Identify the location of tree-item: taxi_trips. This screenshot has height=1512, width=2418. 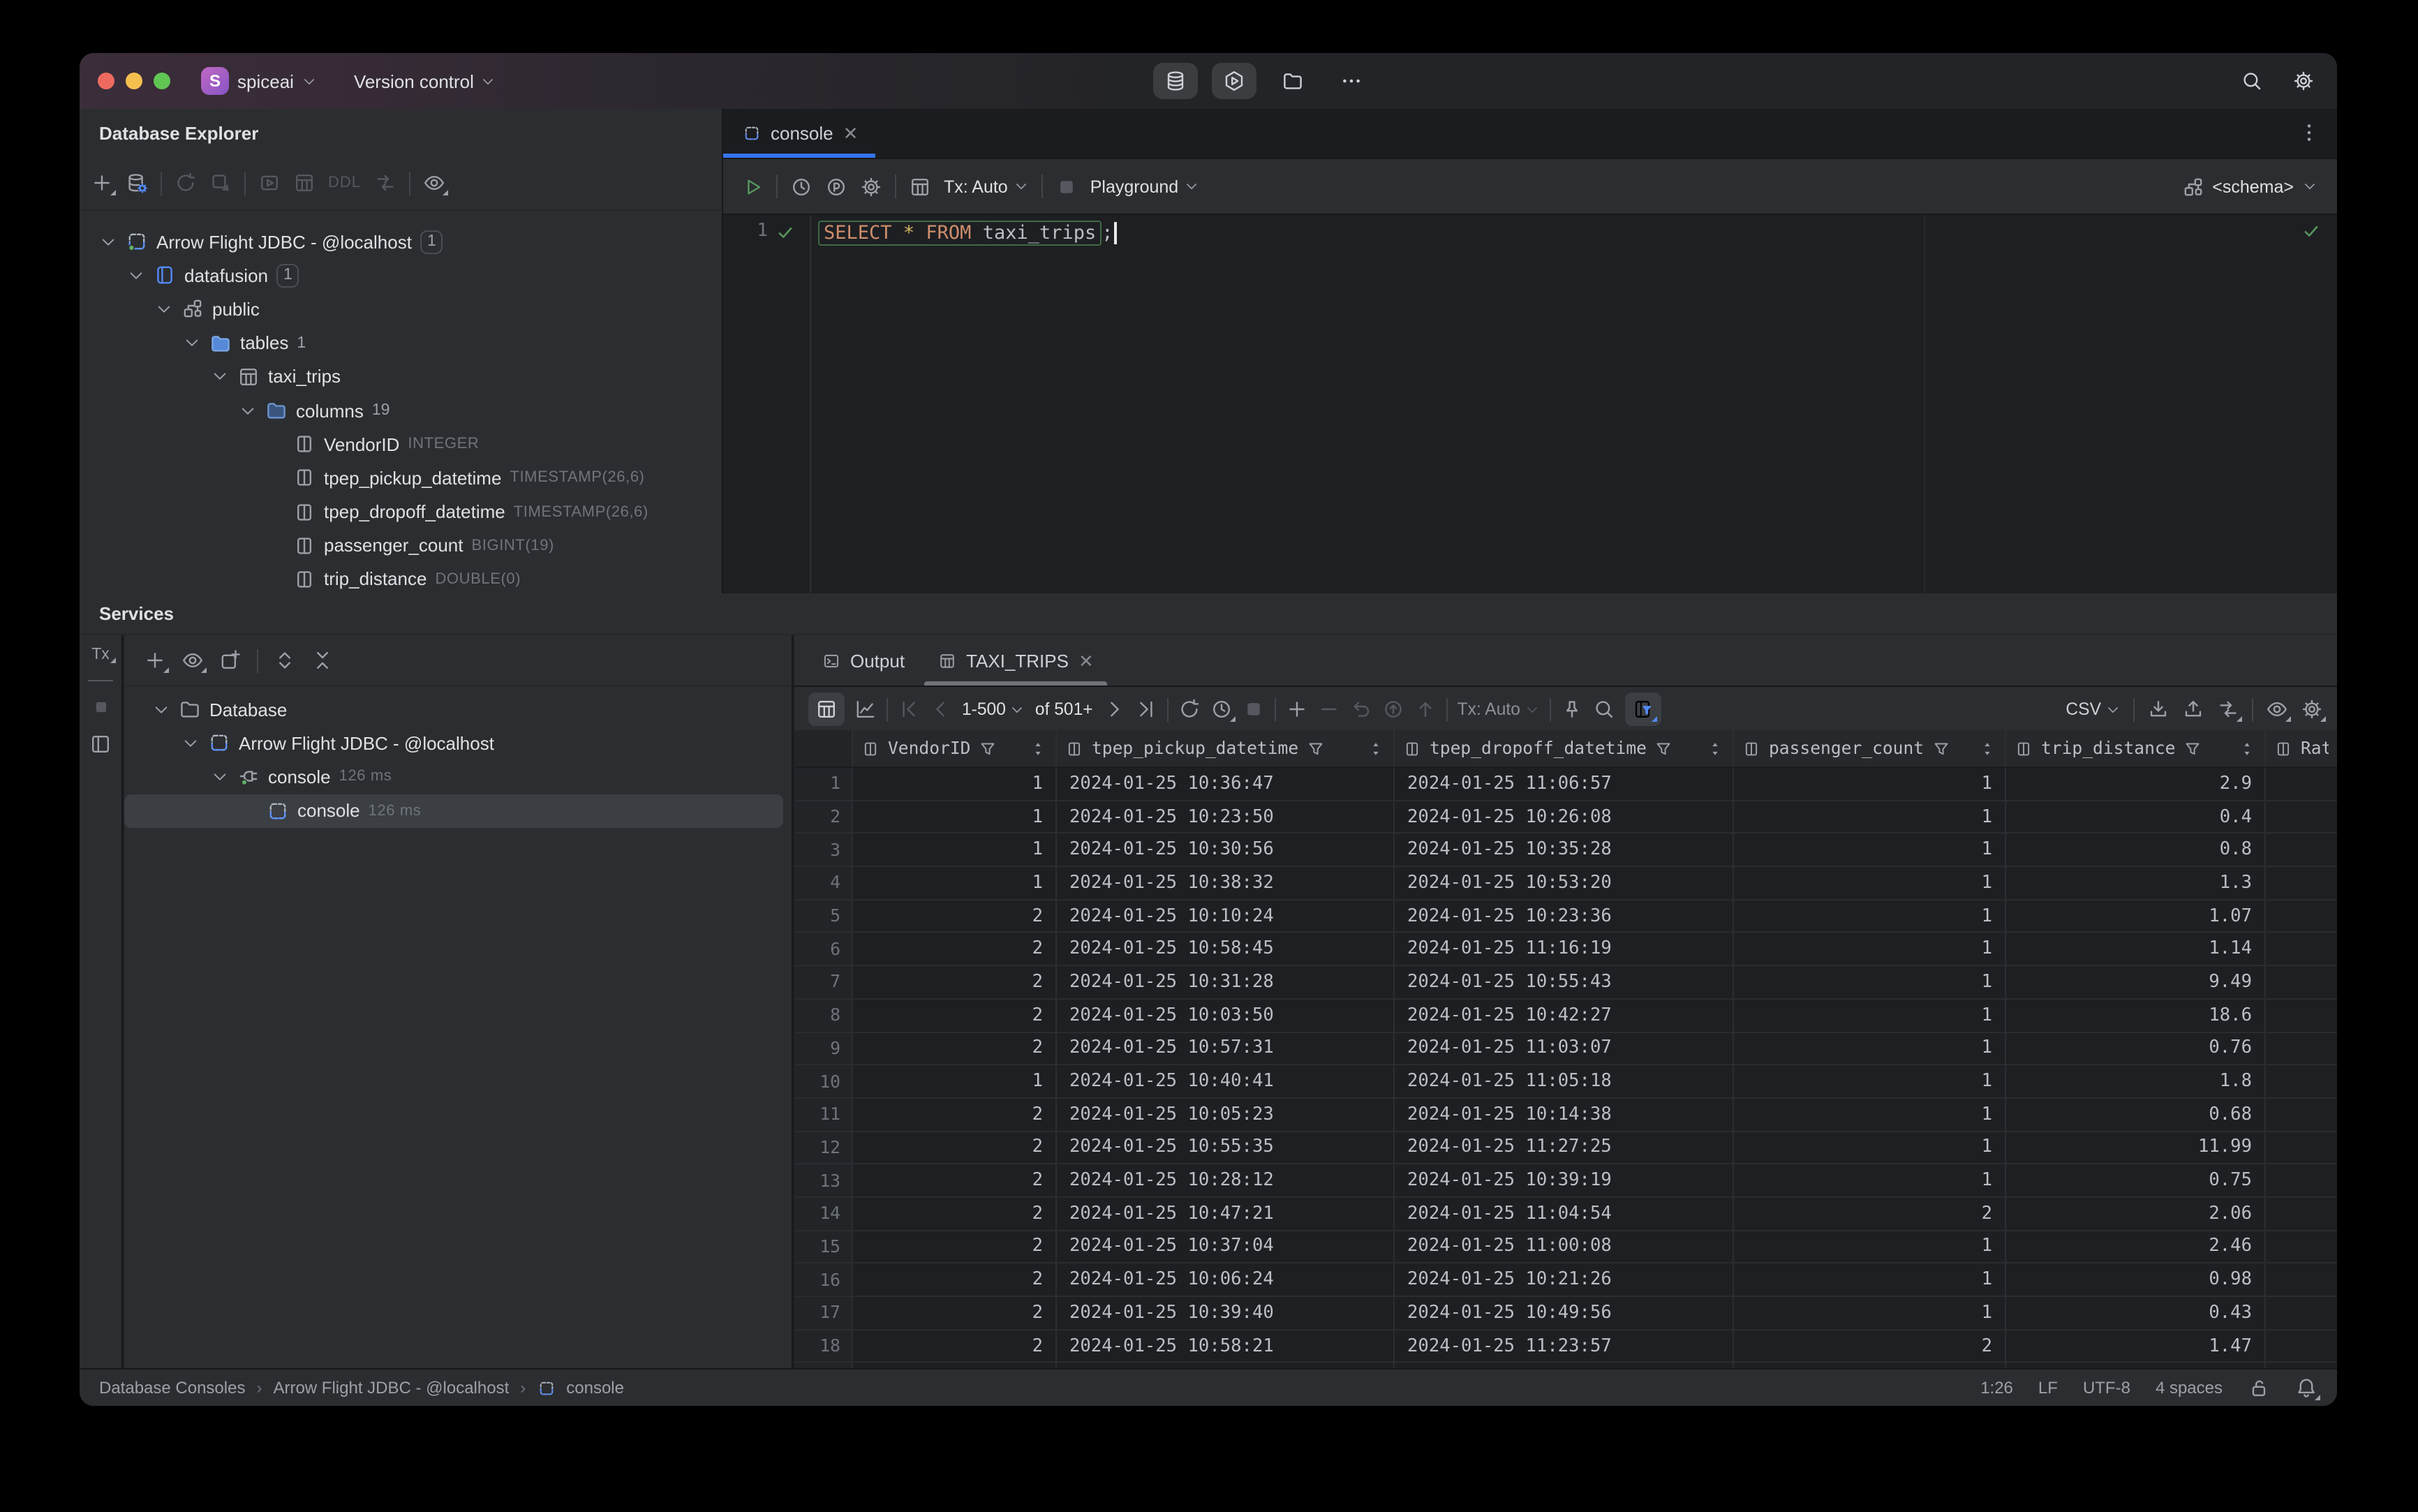
(401, 377).